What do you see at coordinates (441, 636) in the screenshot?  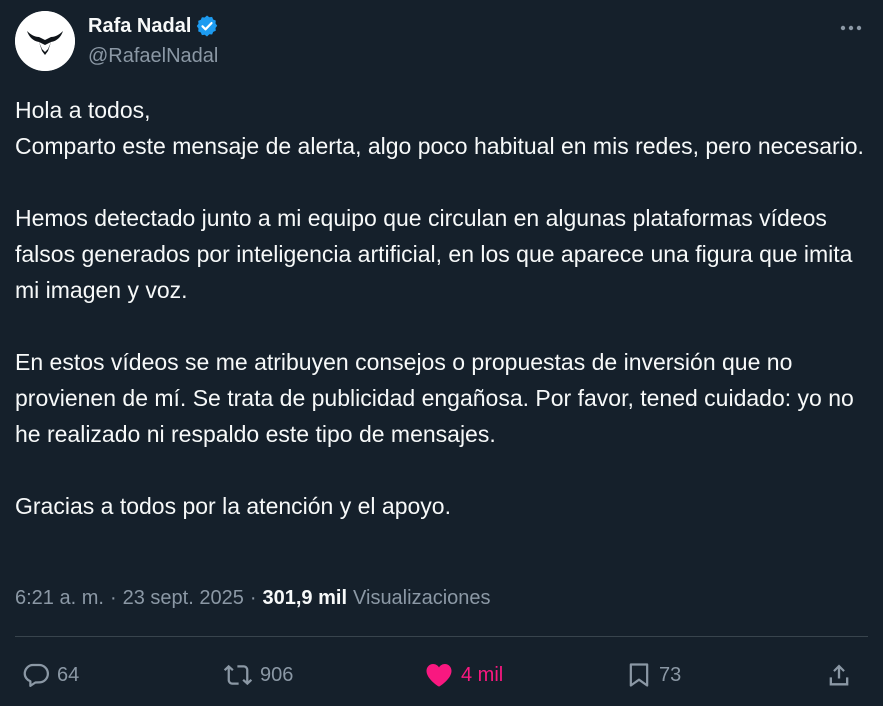 I see `divider` at bounding box center [441, 636].